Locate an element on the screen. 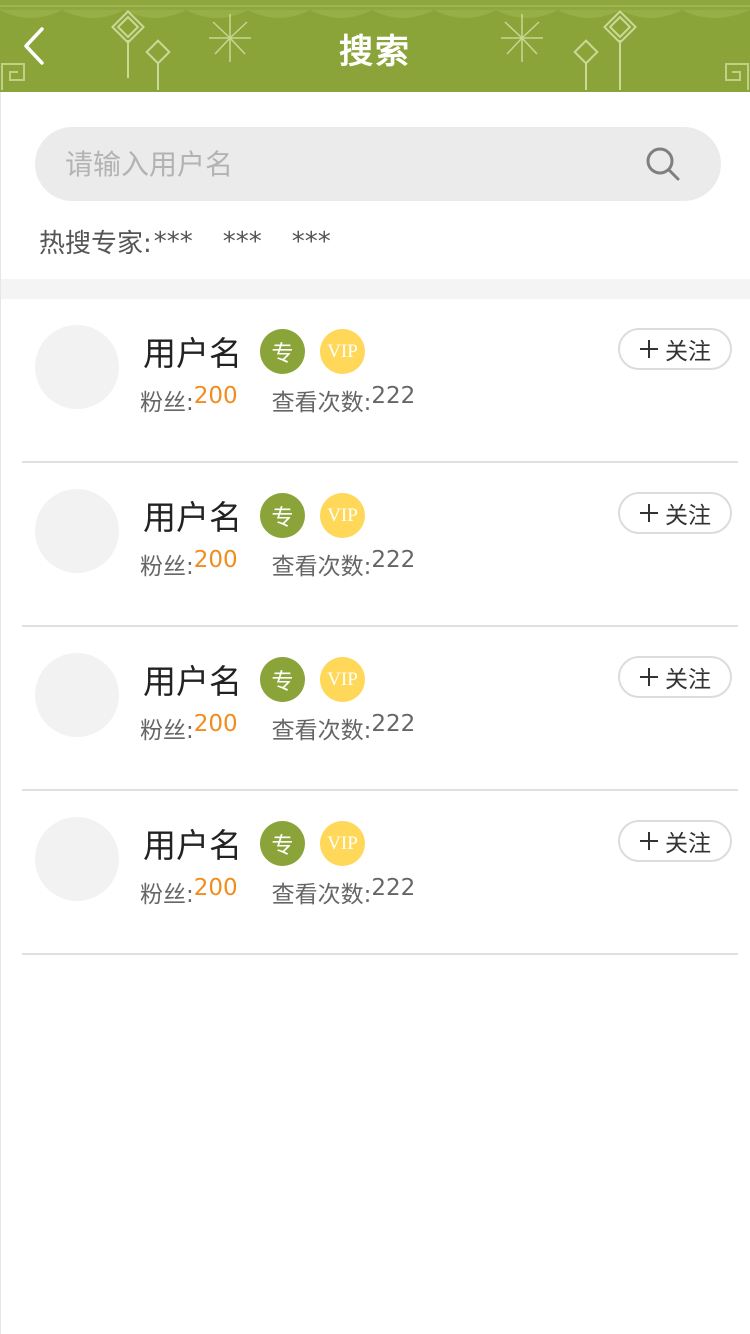  page-title: 搜索 is located at coordinates (375, 52).